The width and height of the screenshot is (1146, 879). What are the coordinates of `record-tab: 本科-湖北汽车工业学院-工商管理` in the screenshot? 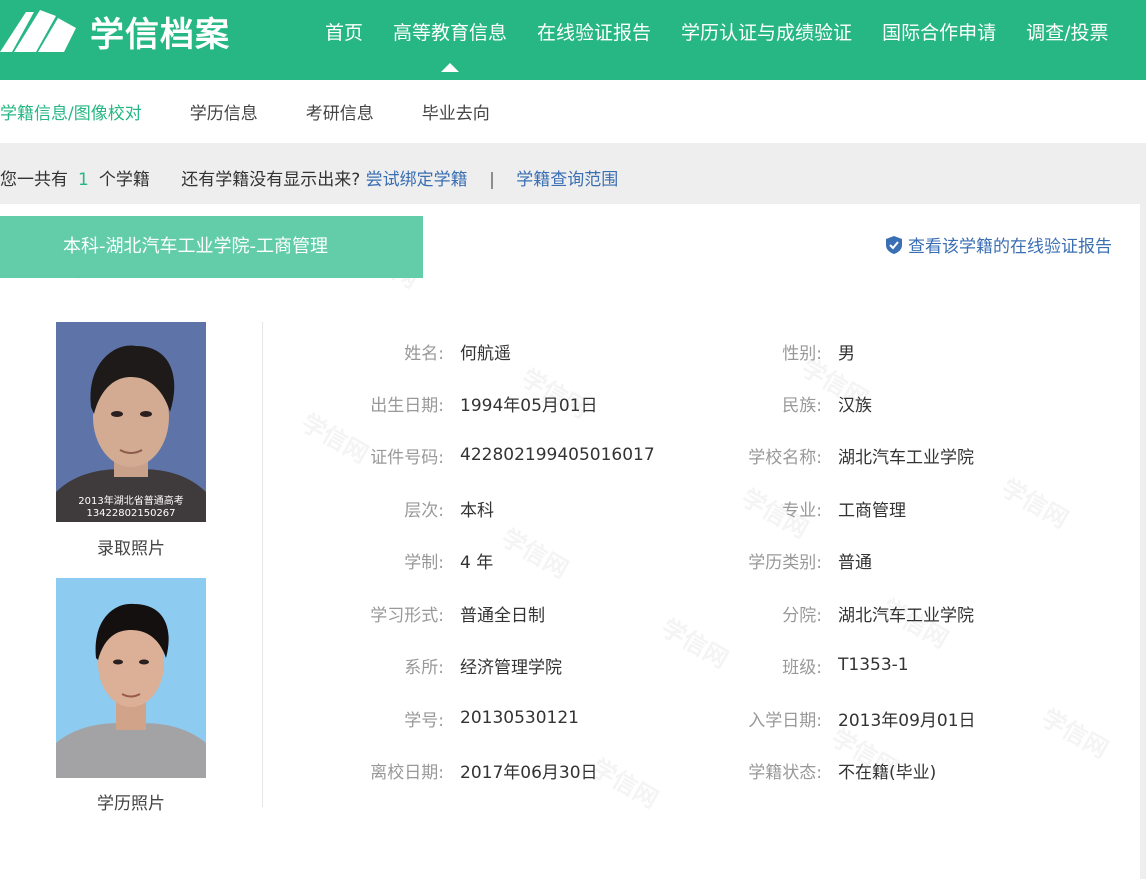 It's located at (211, 247).